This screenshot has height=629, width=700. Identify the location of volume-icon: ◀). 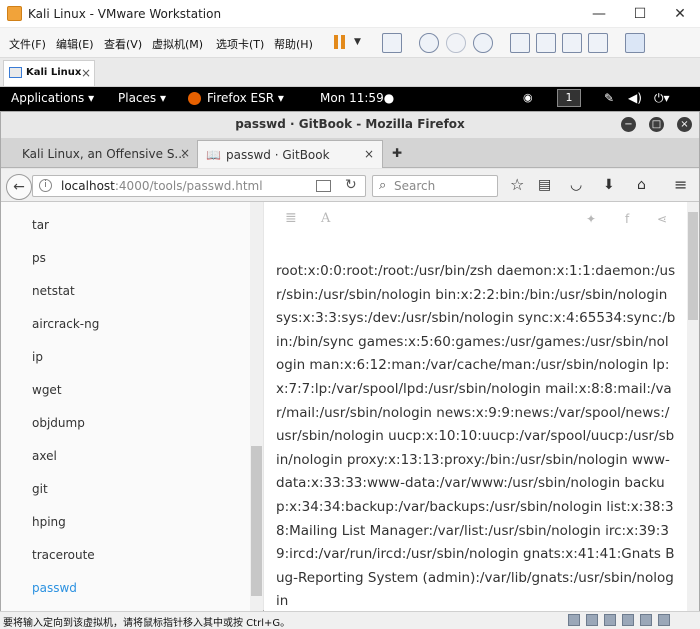
(635, 98).